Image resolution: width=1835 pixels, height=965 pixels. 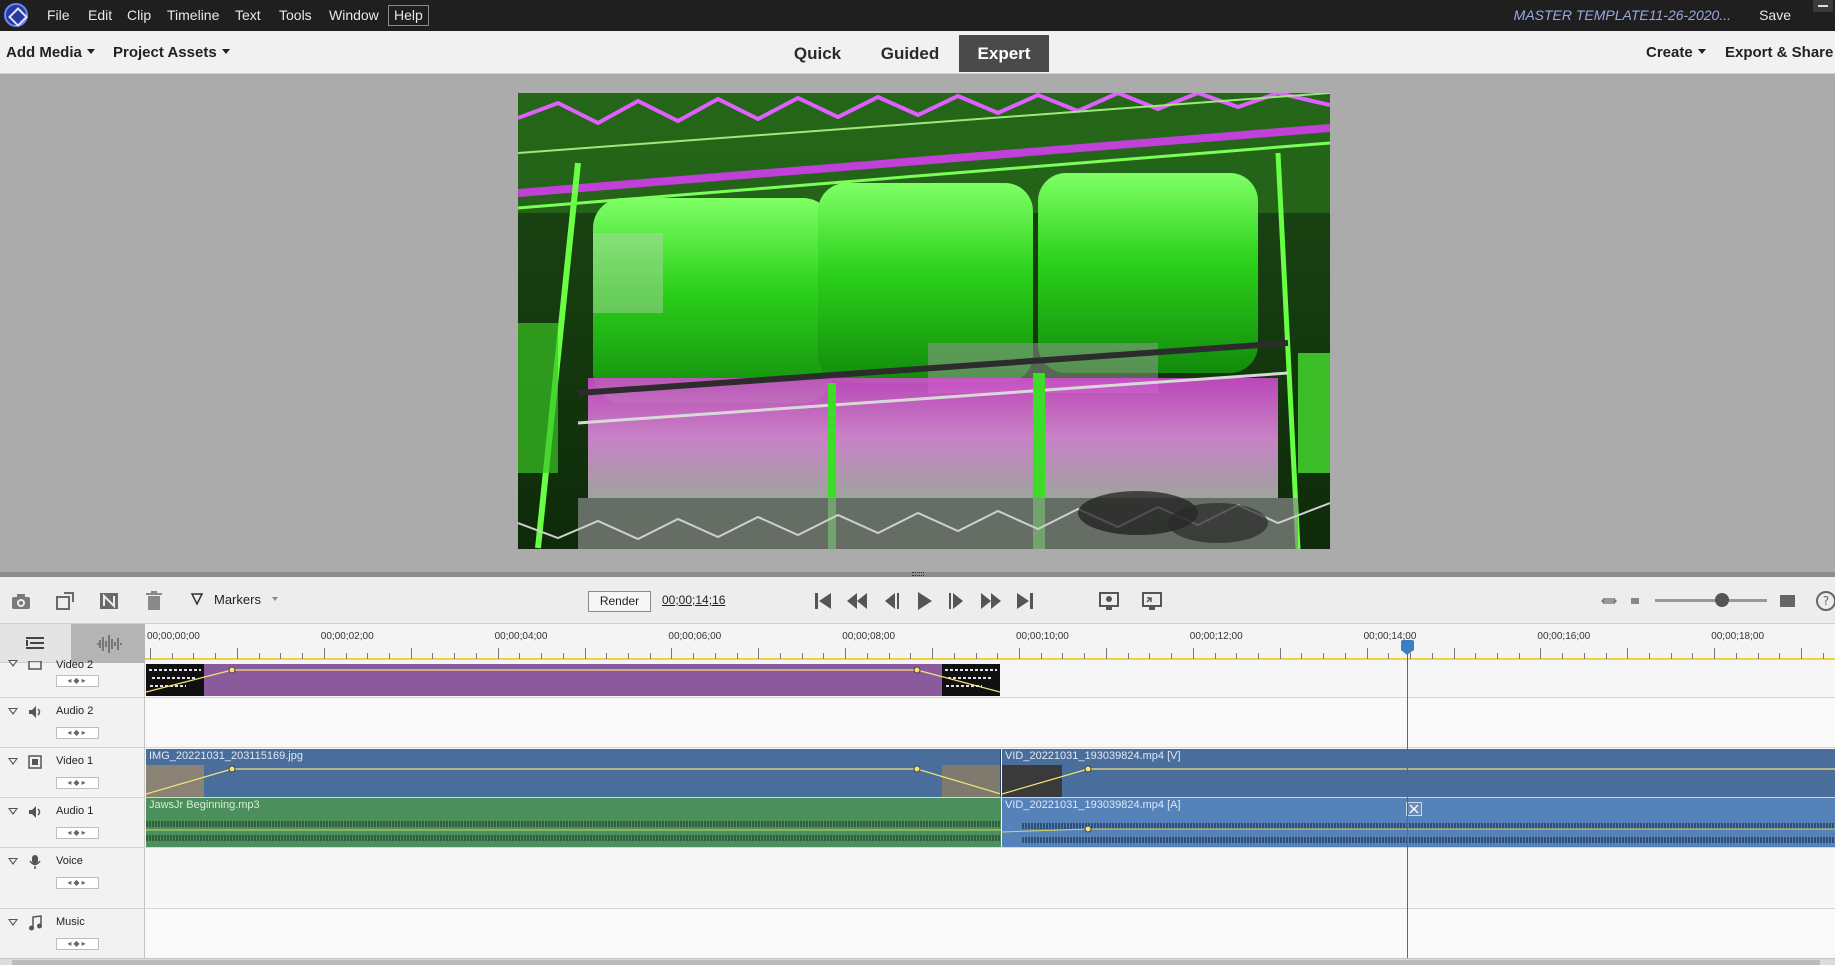 I want to click on title-clip, so click(x=573, y=680).